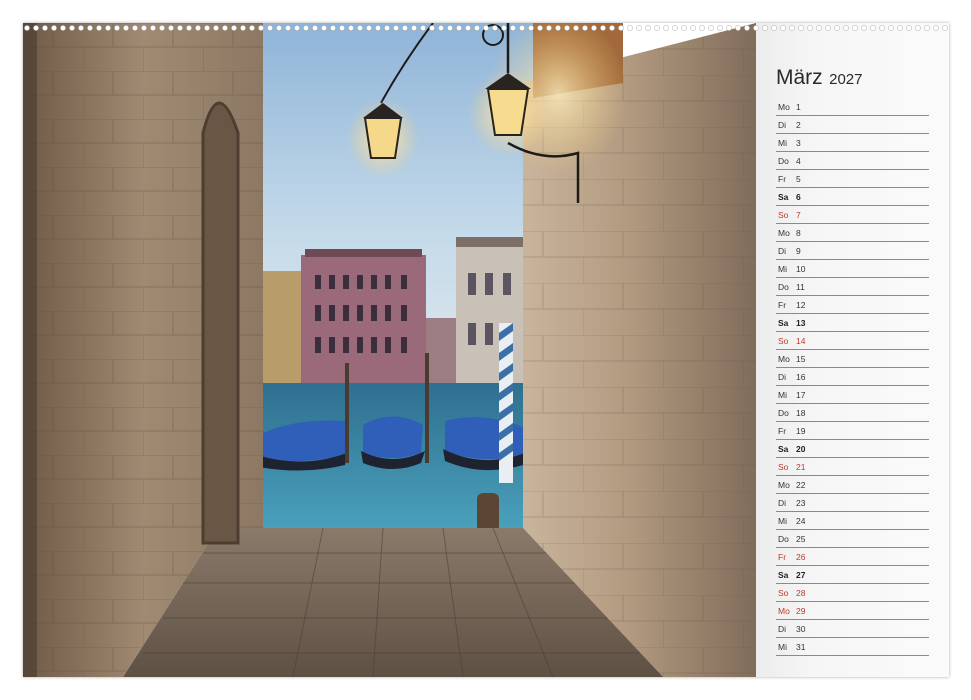 This screenshot has width=971, height=700. I want to click on palazzo-icon, so click(363, 317).